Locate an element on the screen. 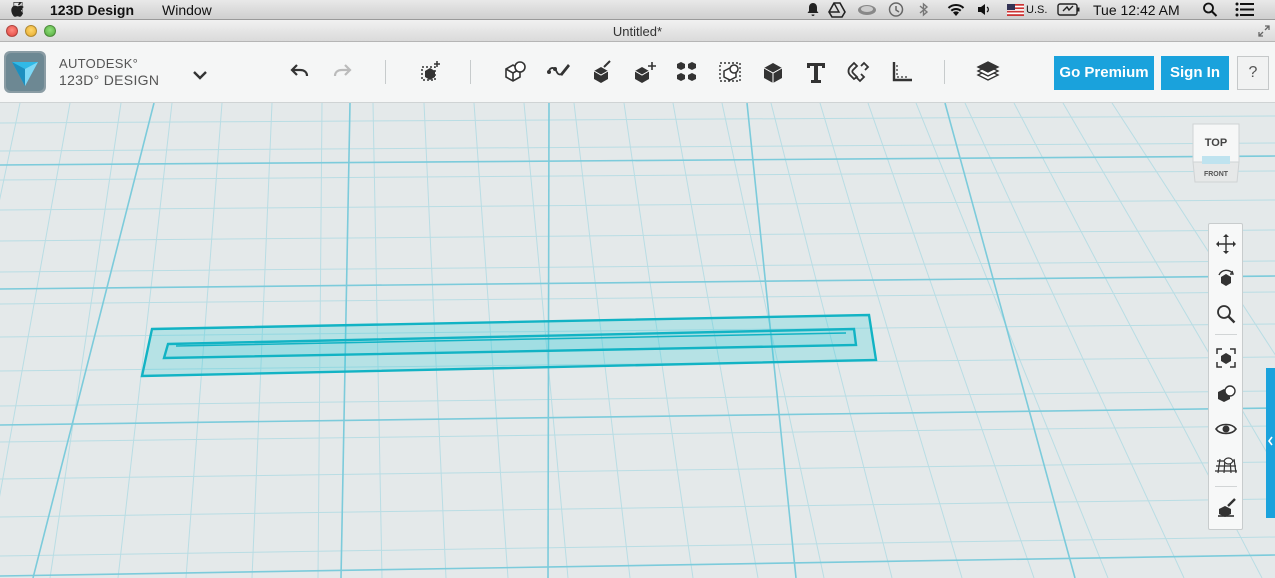 The image size is (1275, 578). view-cube-front-label: FRONT is located at coordinates (1216, 174).